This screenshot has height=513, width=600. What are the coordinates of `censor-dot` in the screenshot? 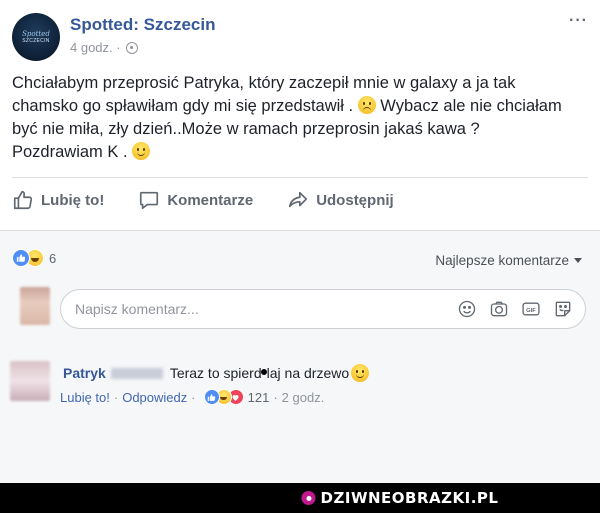 It's located at (263, 372).